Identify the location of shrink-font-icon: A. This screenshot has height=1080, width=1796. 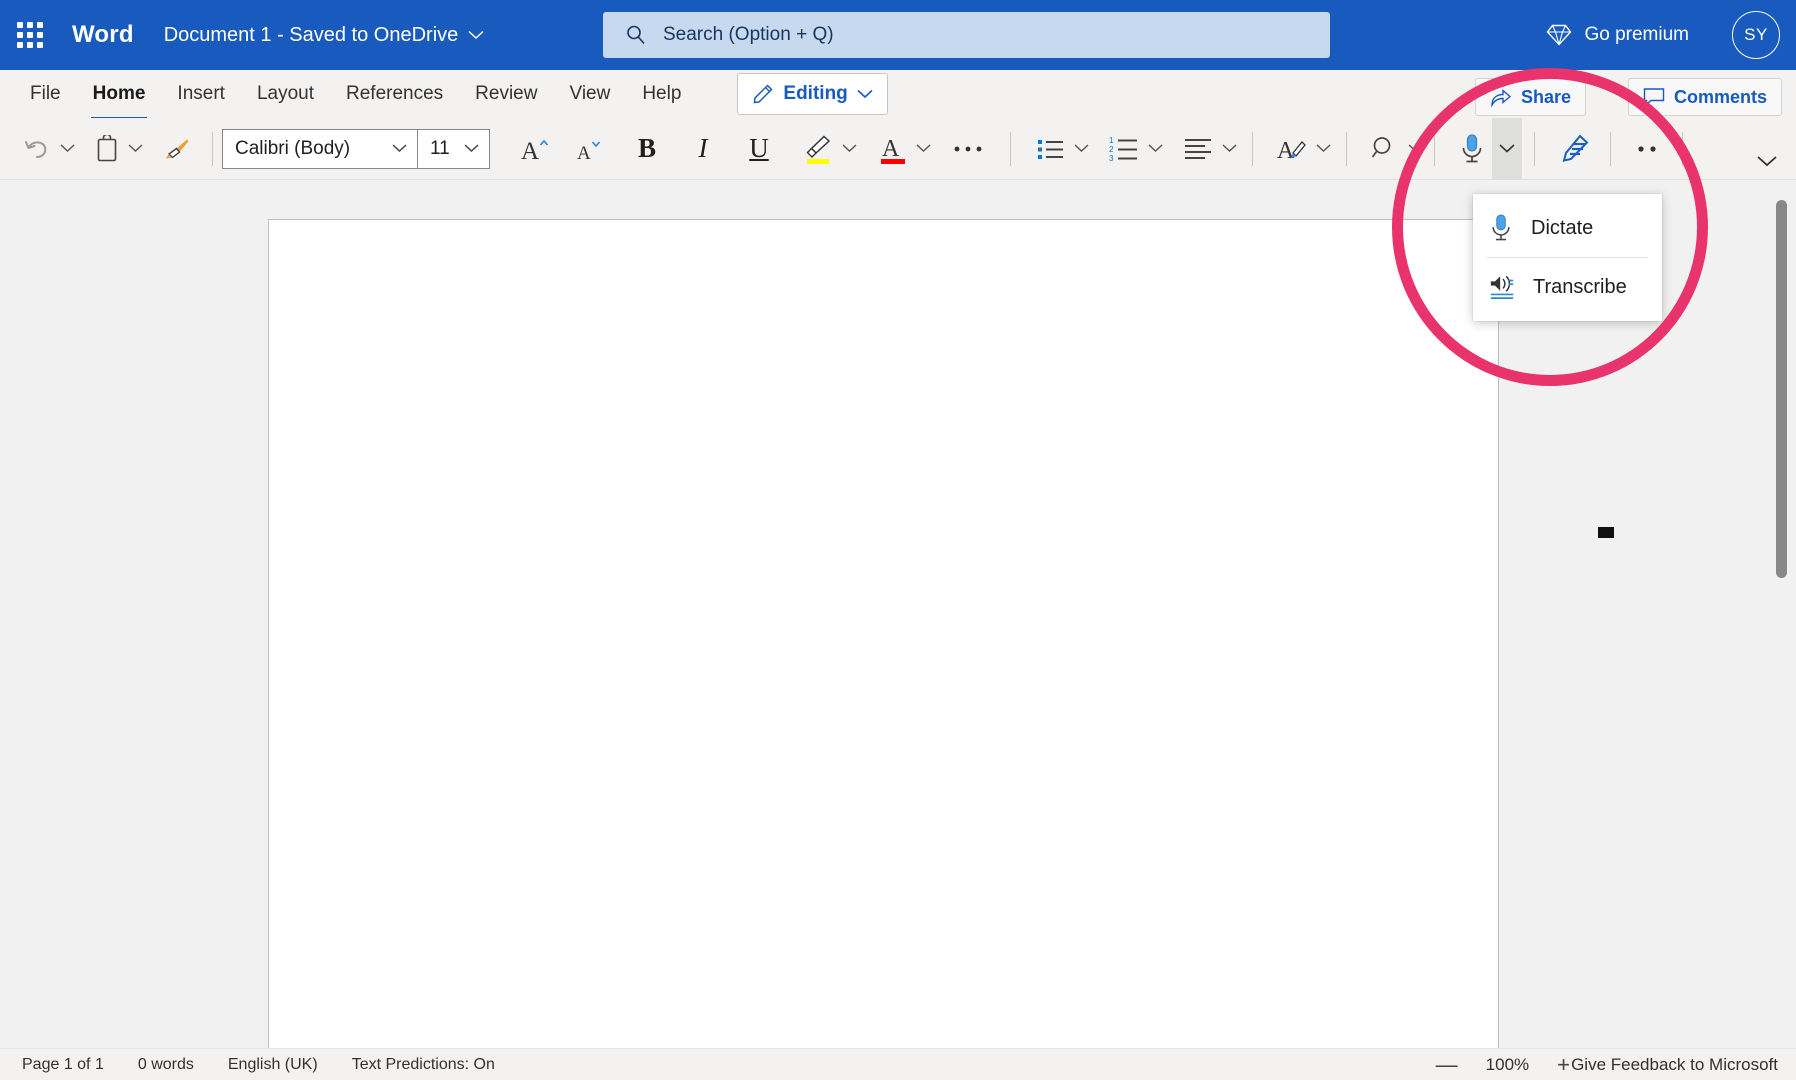
(590, 149).